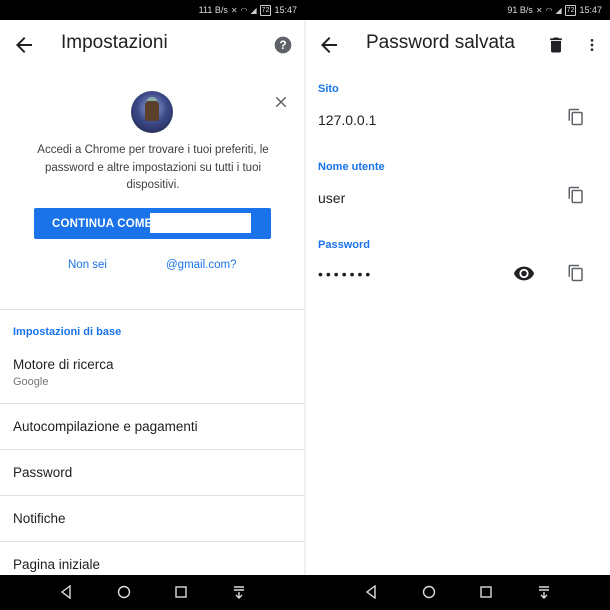 The height and width of the screenshot is (610, 610). Describe the element at coordinates (39, 518) in the screenshot. I see `item-title: Notifiche` at that location.